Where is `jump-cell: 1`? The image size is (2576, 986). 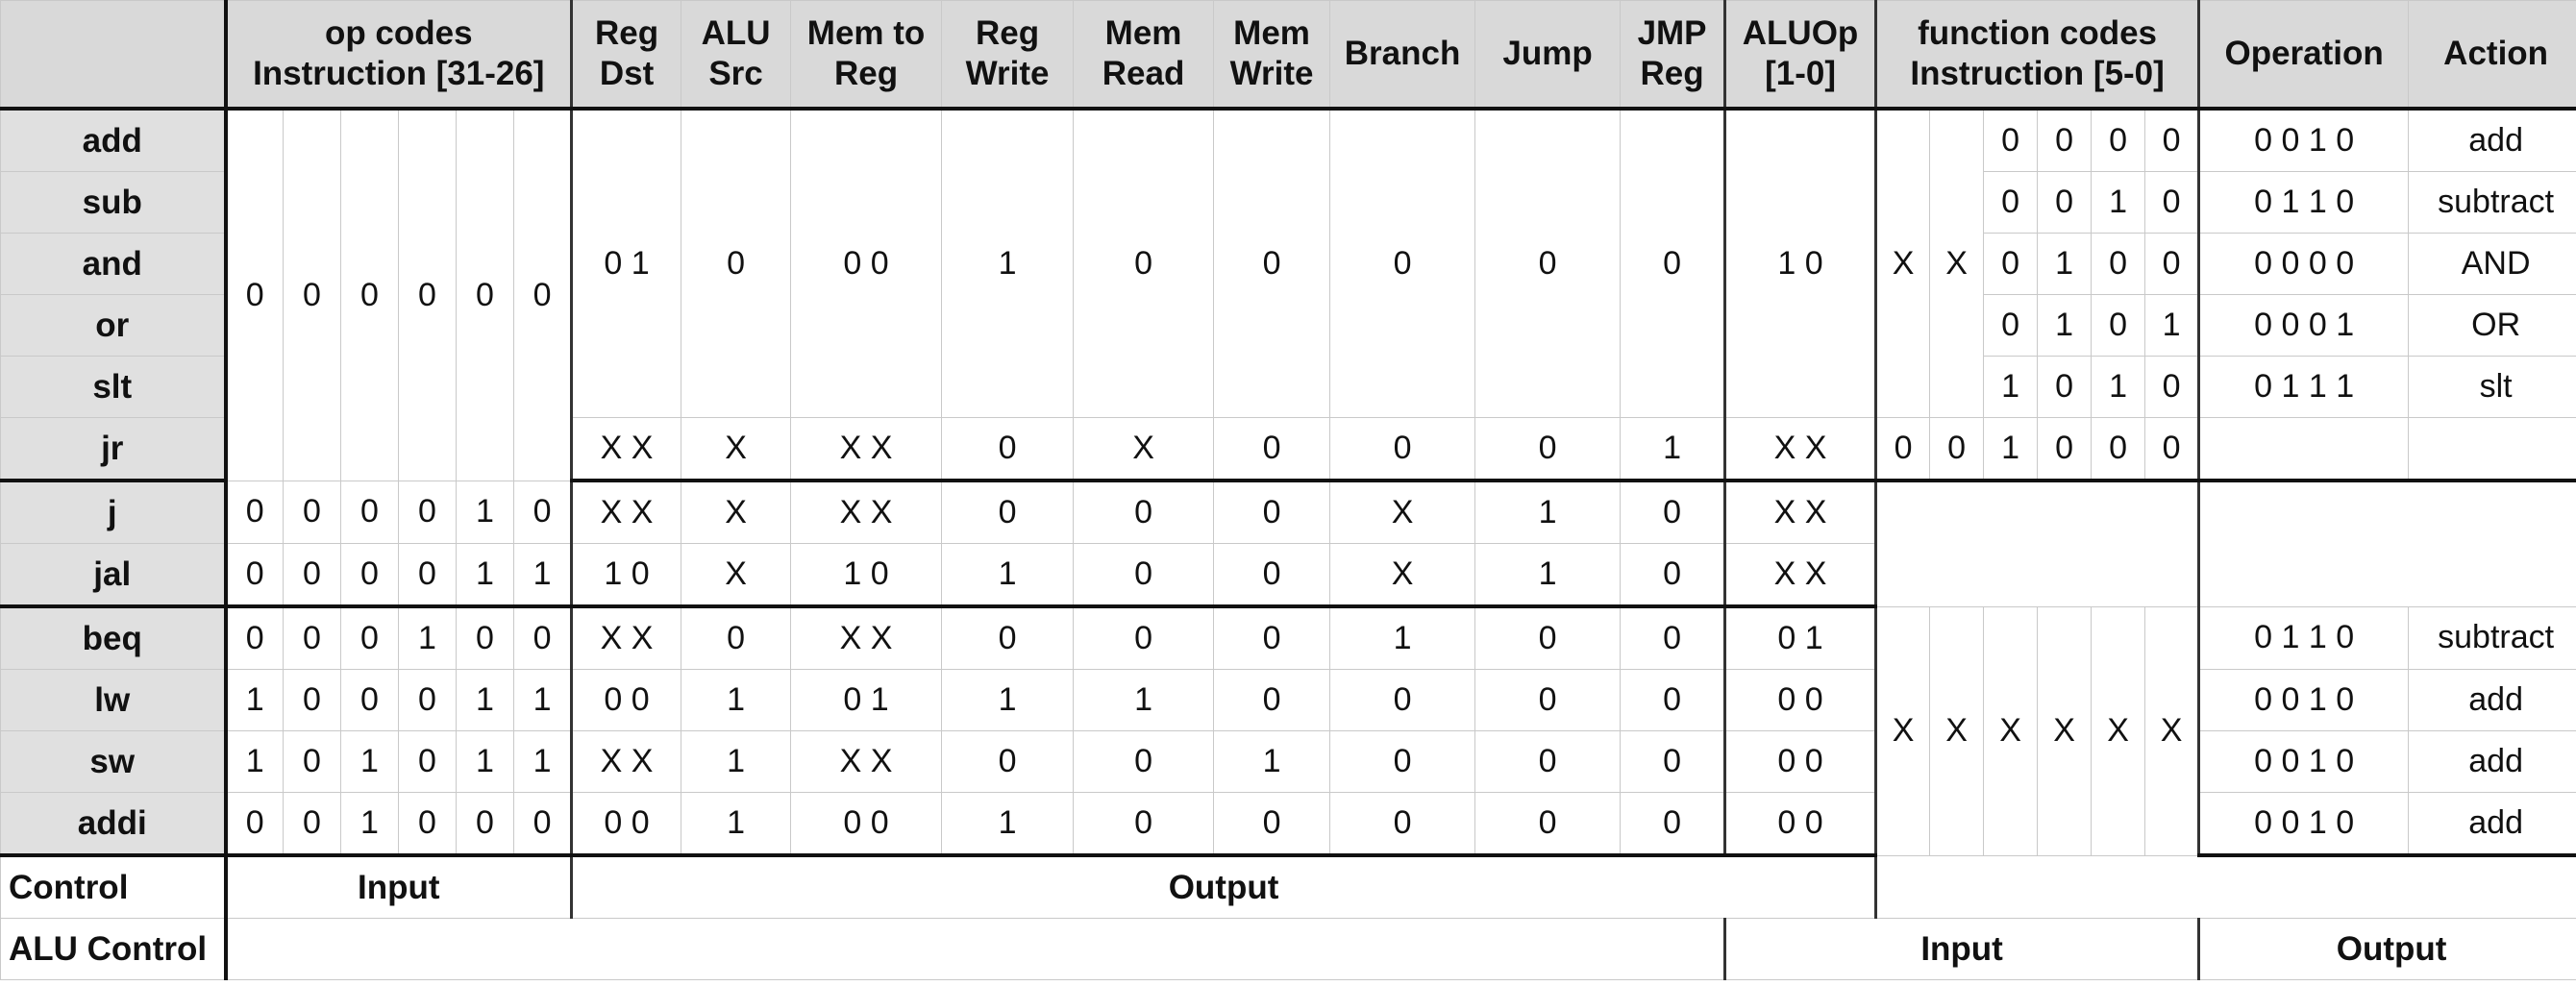 jump-cell: 1 is located at coordinates (1548, 575).